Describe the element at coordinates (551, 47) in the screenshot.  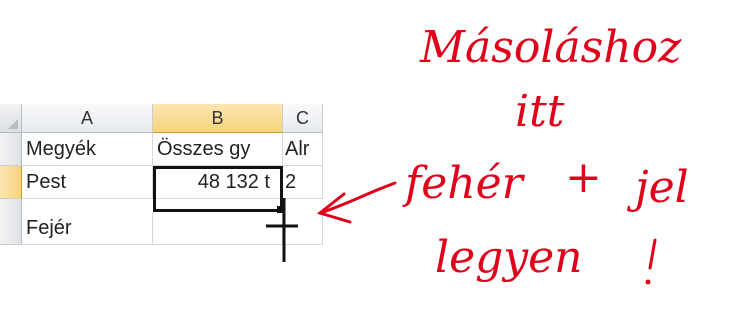
I see `annotation-line-1: Másoláshoz` at that location.